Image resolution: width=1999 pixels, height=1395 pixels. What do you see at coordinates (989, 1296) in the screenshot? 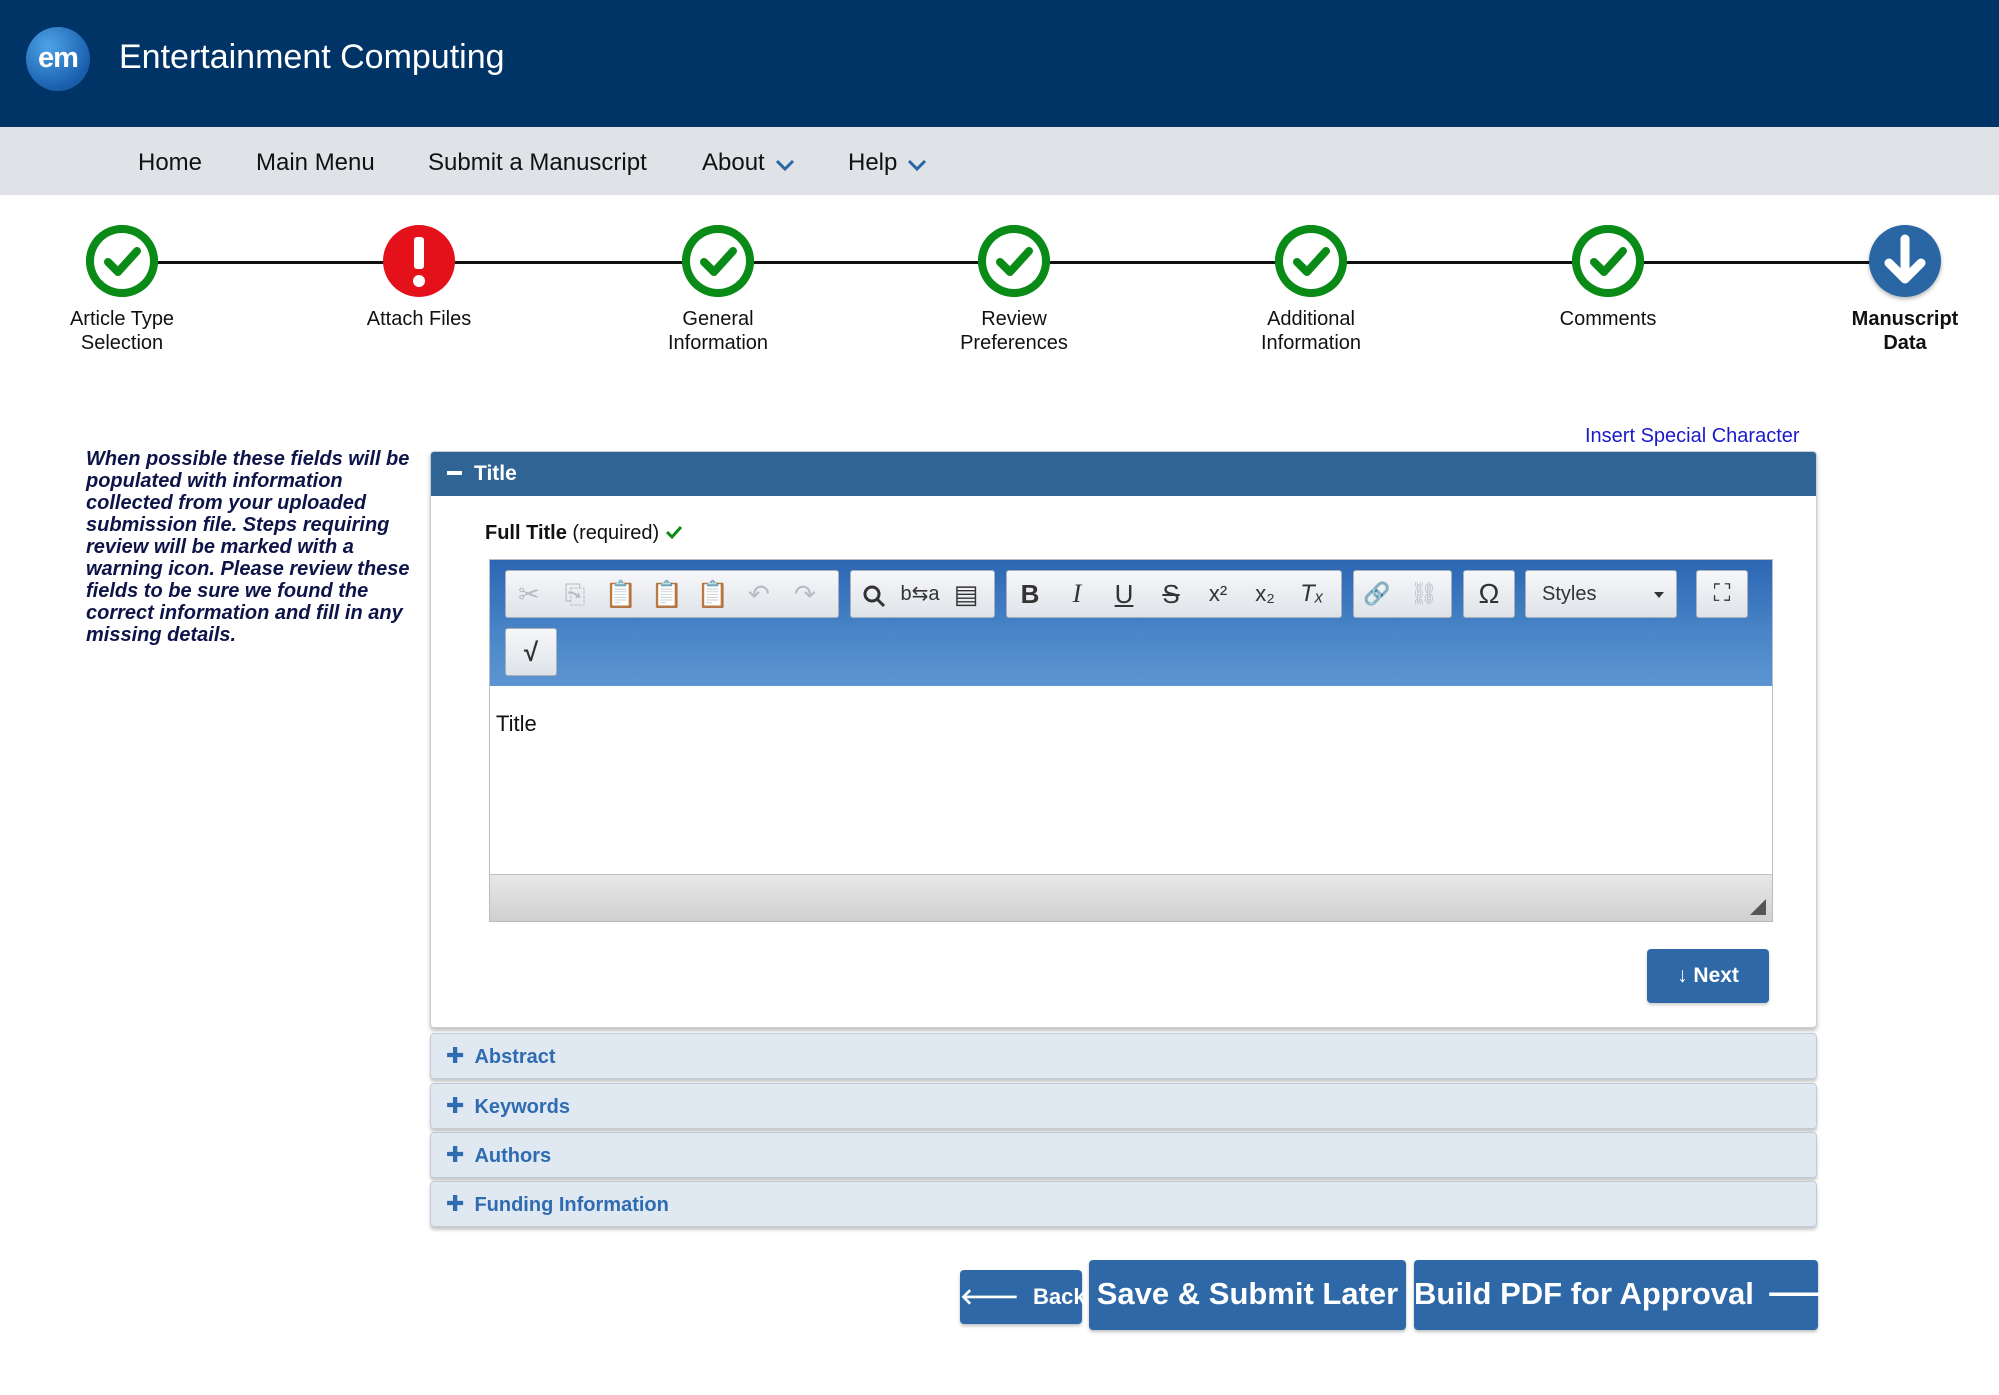
I see `arrow-left-icon: 🡐` at bounding box center [989, 1296].